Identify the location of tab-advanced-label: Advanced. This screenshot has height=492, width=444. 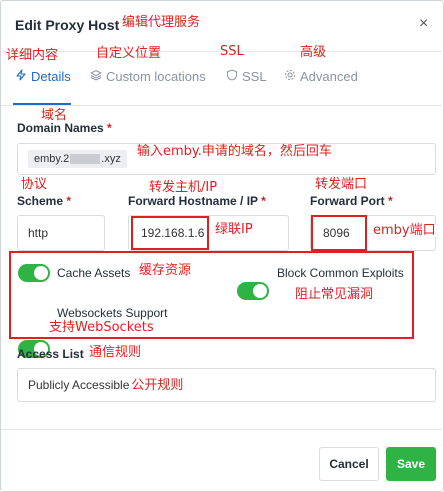
(329, 76).